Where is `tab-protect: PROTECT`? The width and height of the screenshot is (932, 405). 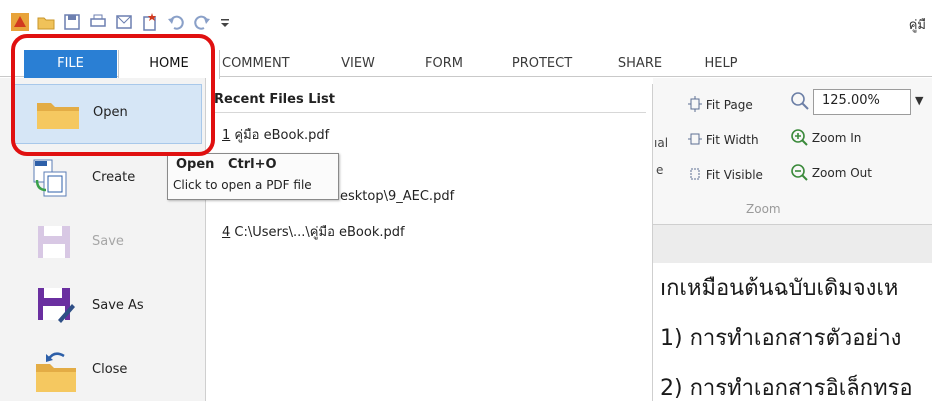
tab-protect: PROTECT is located at coordinates (542, 64).